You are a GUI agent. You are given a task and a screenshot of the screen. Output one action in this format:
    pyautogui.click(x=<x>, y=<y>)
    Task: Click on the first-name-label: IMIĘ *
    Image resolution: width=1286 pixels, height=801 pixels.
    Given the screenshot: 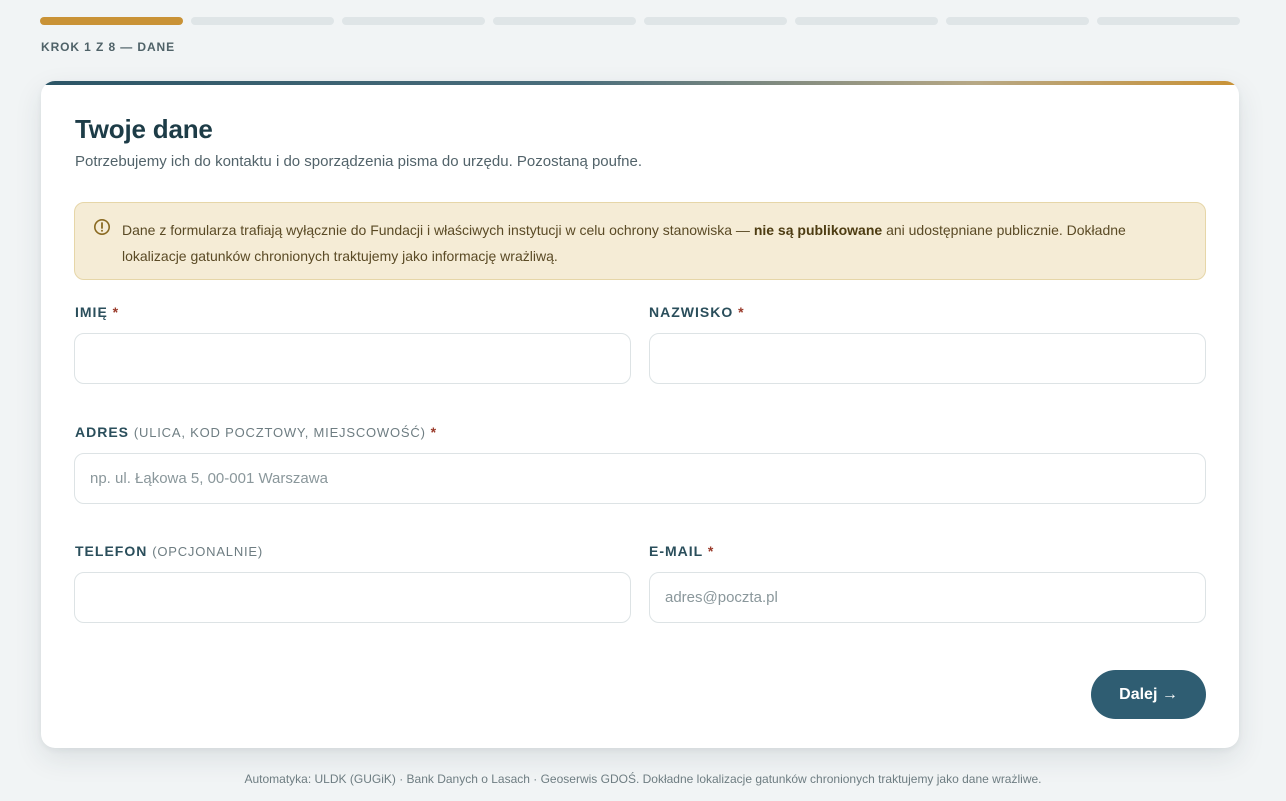 What is the action you would take?
    pyautogui.click(x=97, y=312)
    